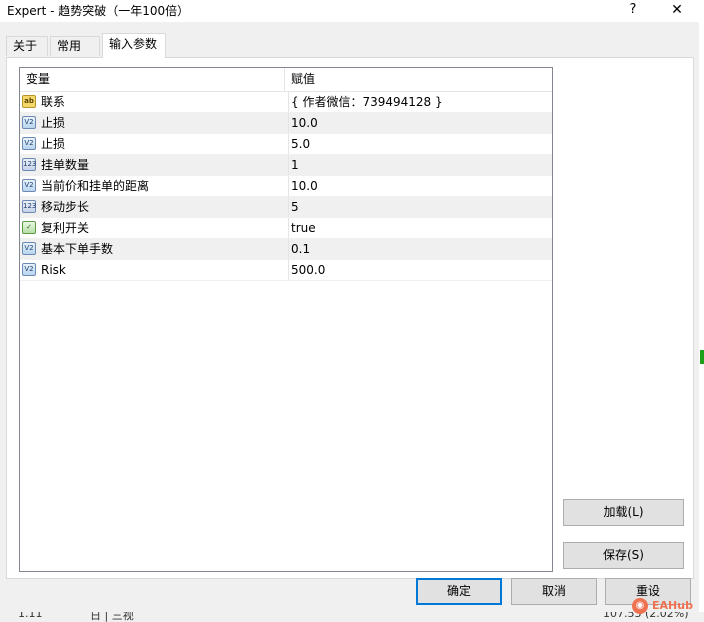 The image size is (704, 622). I want to click on save-button: 保存(S), so click(623, 555).